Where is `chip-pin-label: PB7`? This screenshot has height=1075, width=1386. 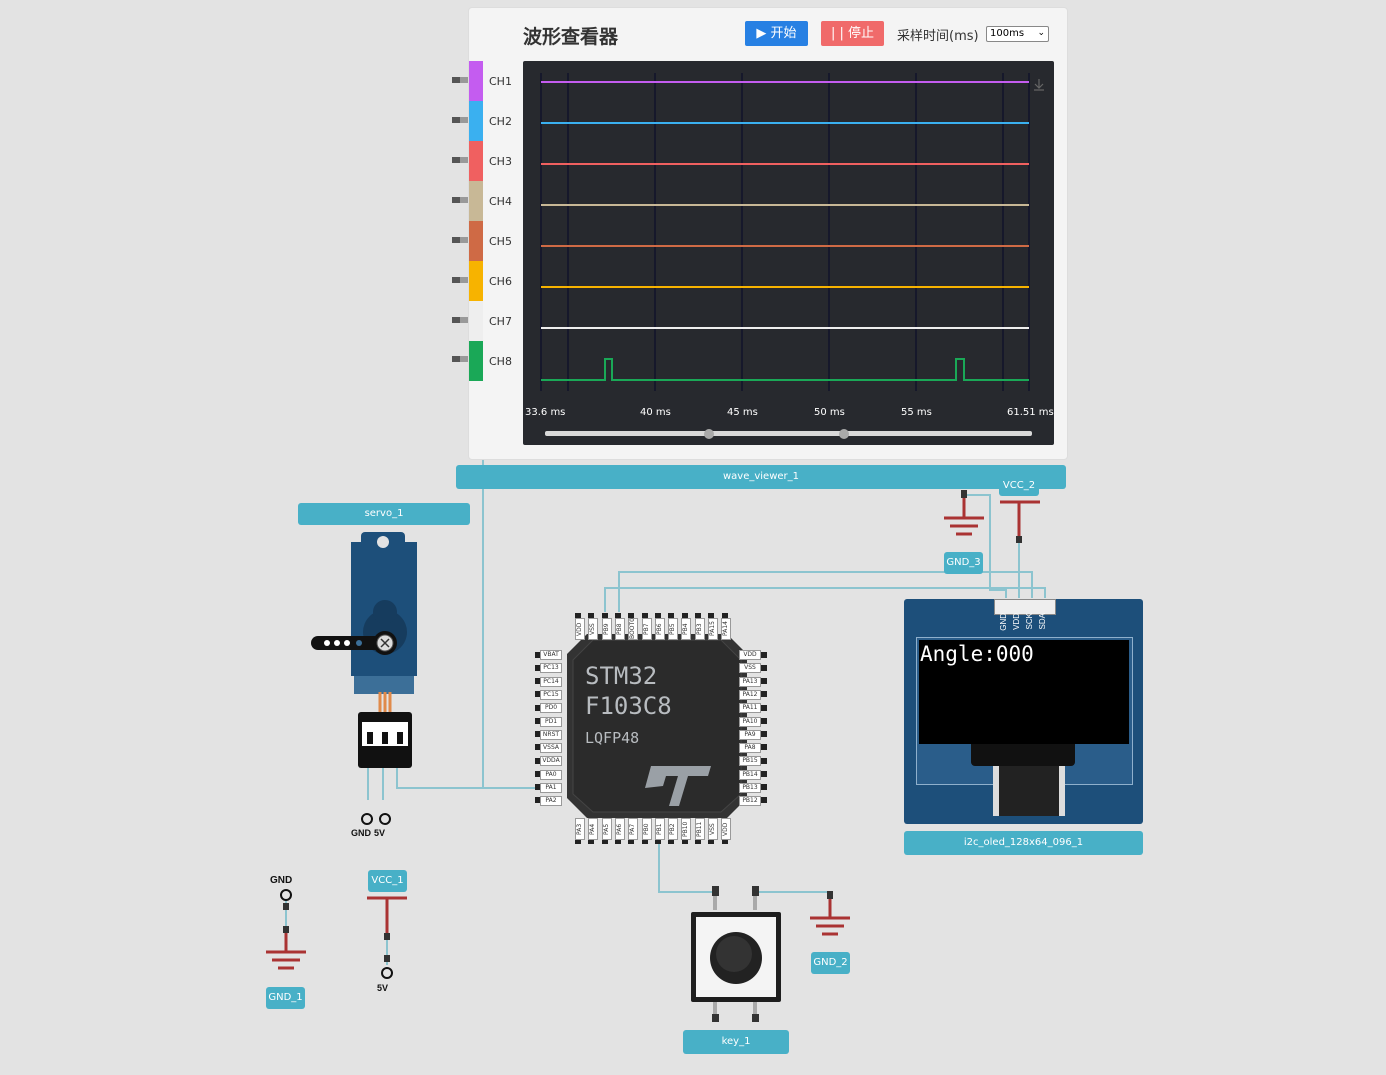
chip-pin-label: PB7 is located at coordinates (646, 629).